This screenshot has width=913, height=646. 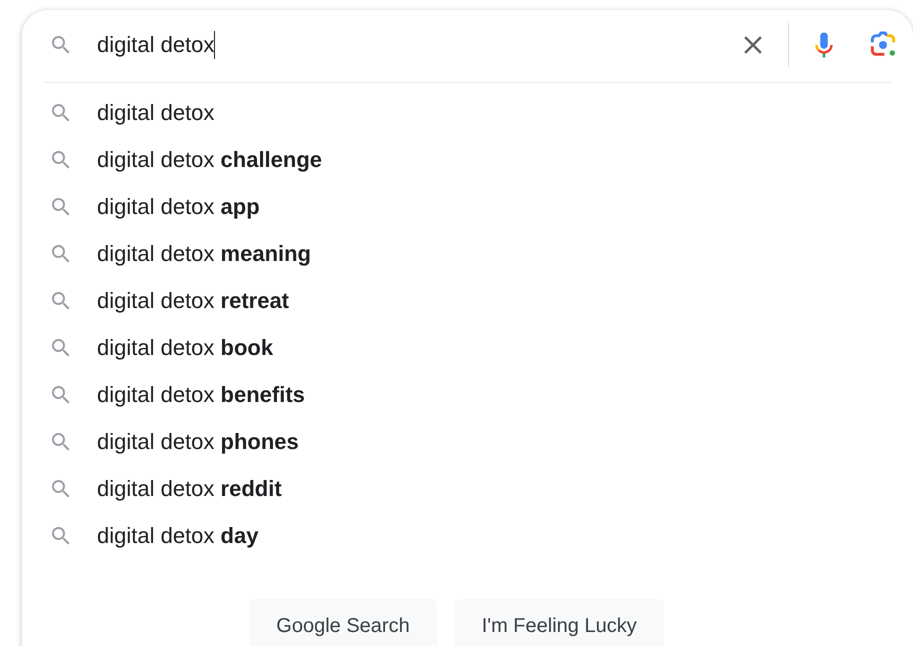 I want to click on suggestion-text: digital detox retreat, so click(x=193, y=301).